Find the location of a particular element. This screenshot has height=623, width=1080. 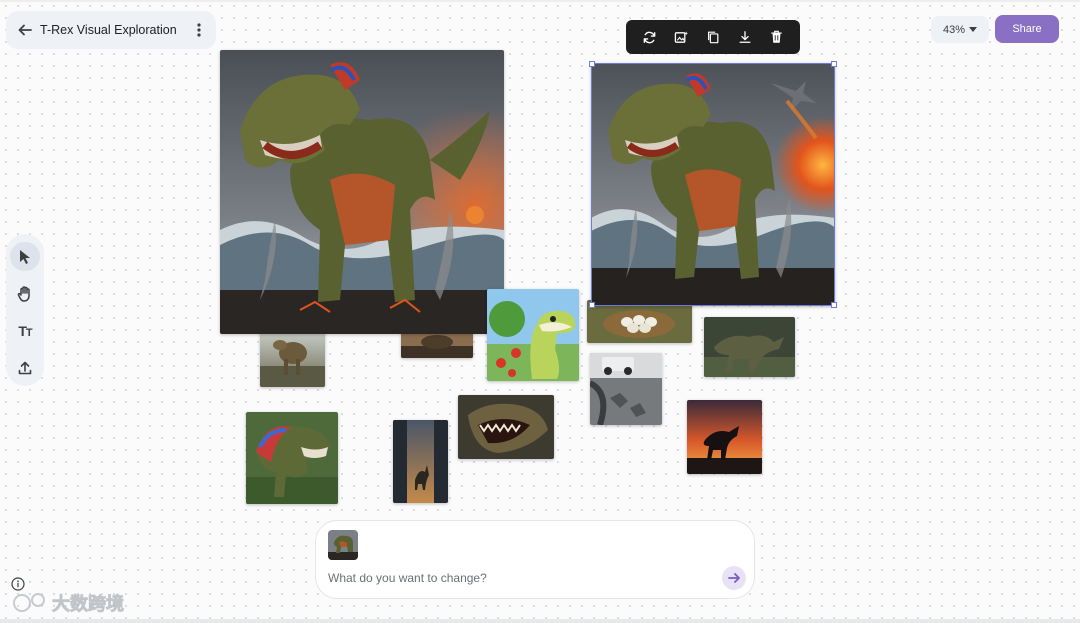

duplicate-icon is located at coordinates (713, 37).